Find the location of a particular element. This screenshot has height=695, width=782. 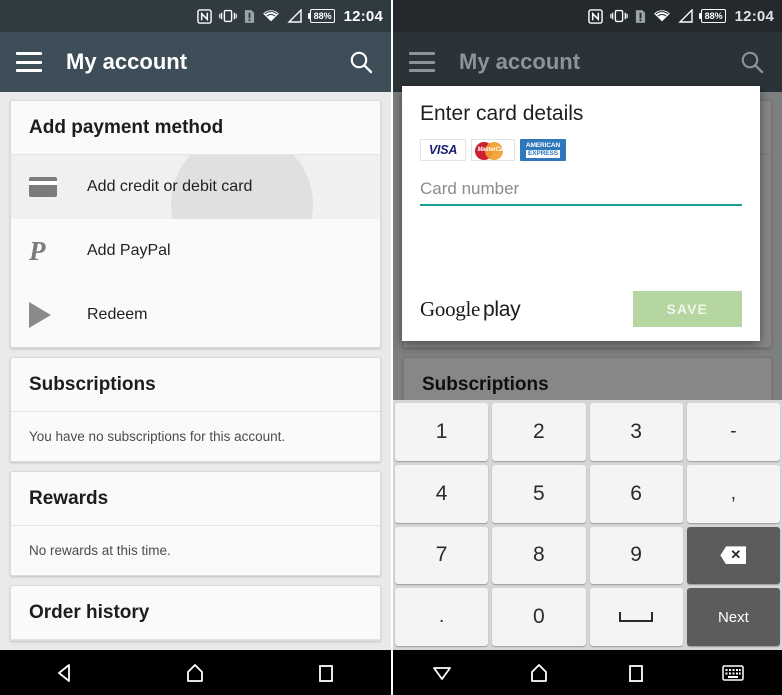

back-triangle-icon is located at coordinates (65, 673).